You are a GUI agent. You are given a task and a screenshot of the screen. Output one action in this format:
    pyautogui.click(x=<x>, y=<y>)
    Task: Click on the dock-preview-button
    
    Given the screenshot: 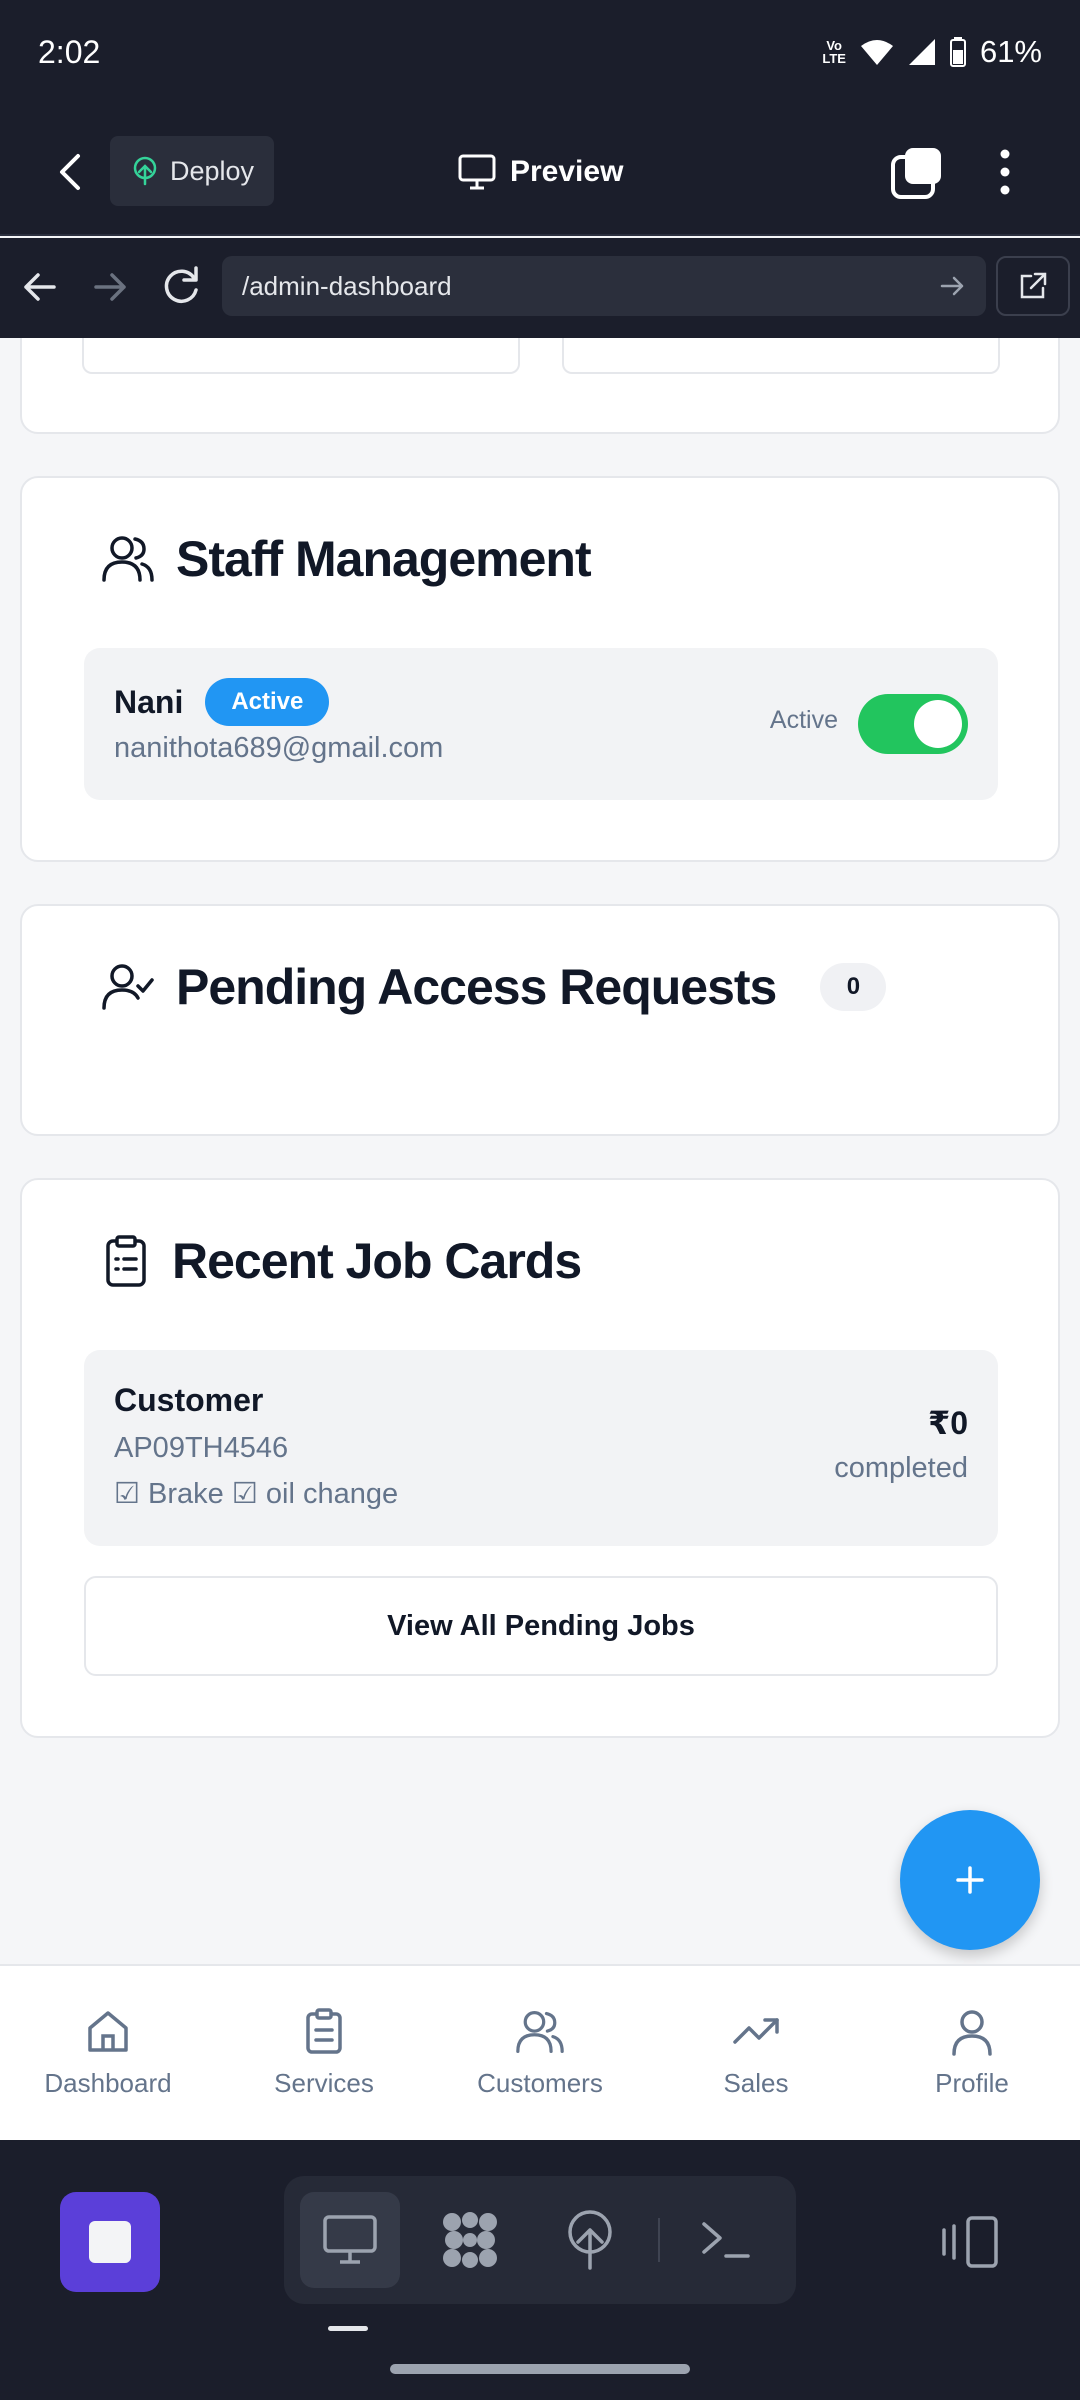 What is the action you would take?
    pyautogui.click(x=350, y=2240)
    